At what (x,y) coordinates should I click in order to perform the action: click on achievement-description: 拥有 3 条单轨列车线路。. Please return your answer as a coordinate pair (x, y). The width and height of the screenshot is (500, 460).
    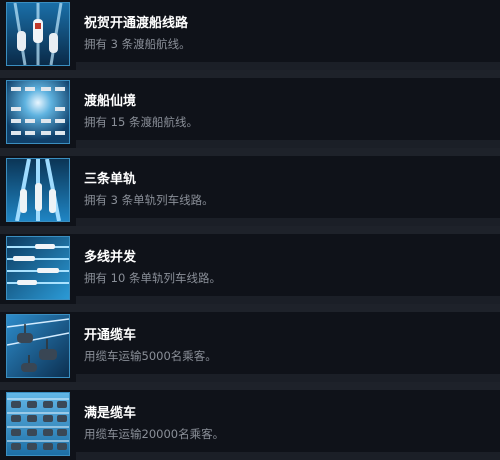
    Looking at the image, I should click on (149, 200).